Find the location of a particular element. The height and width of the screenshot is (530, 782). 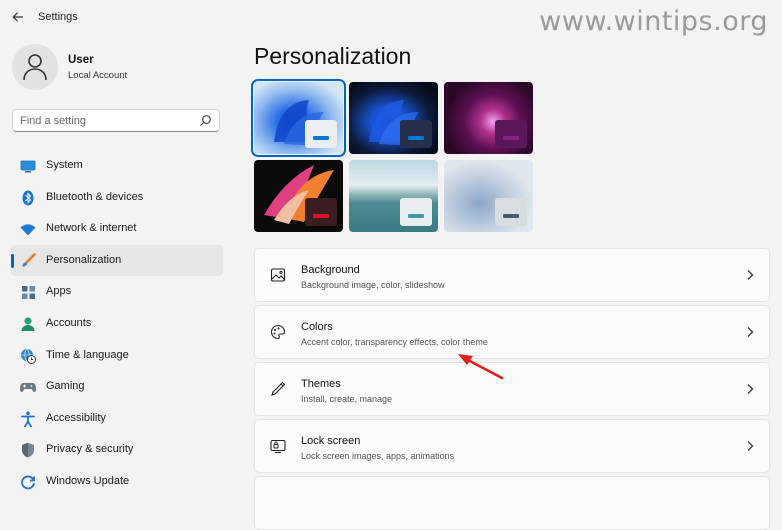

image-icon is located at coordinates (278, 275).